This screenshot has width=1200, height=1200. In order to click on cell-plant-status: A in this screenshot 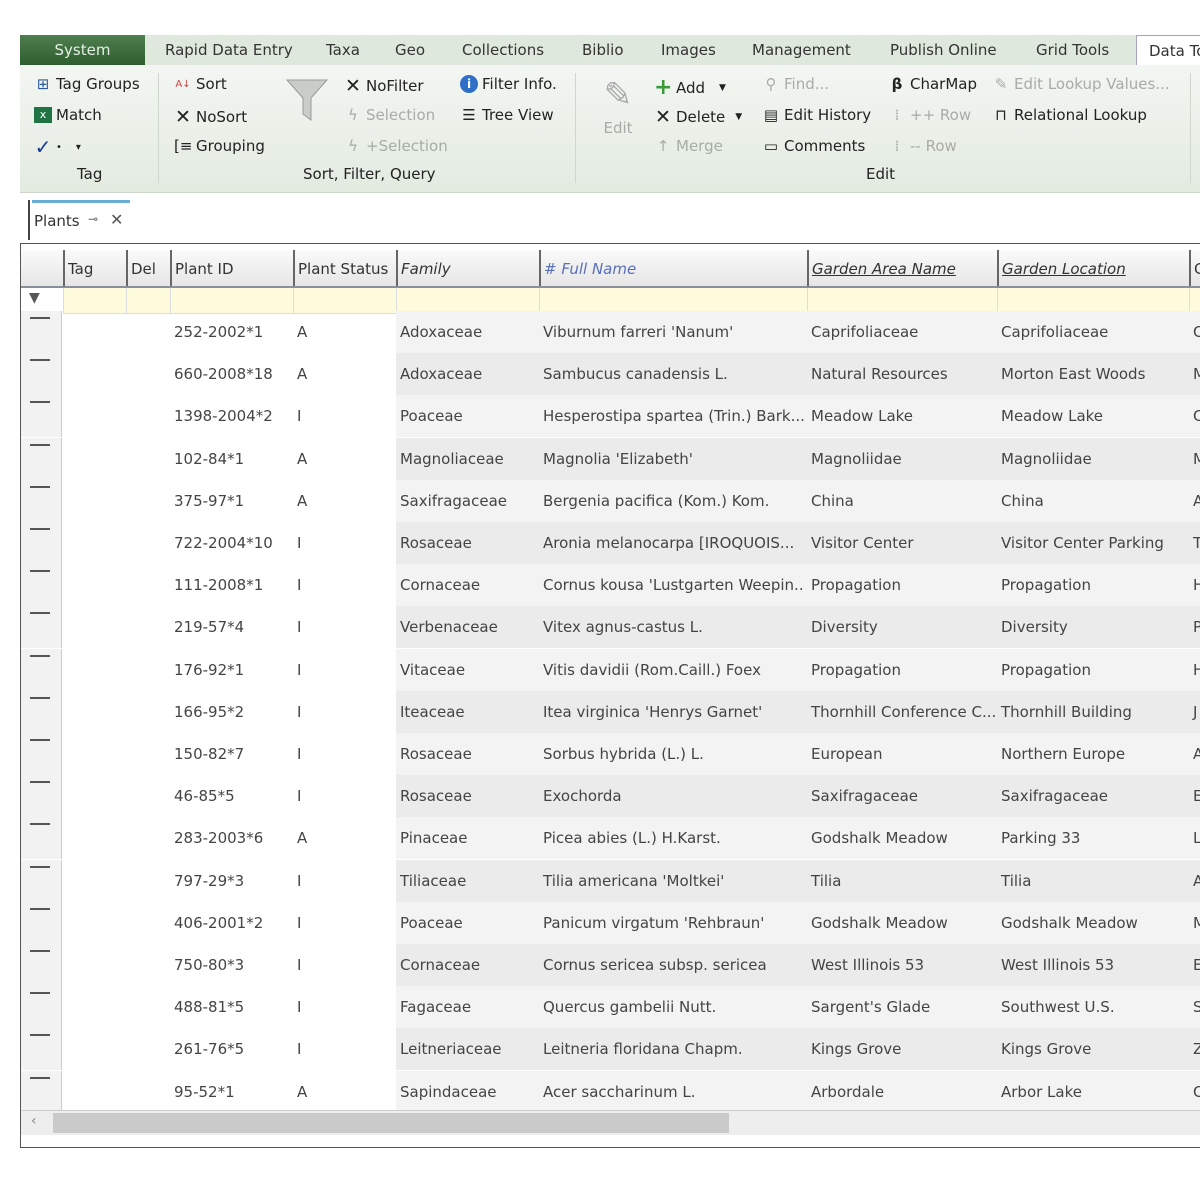, I will do `click(343, 501)`.